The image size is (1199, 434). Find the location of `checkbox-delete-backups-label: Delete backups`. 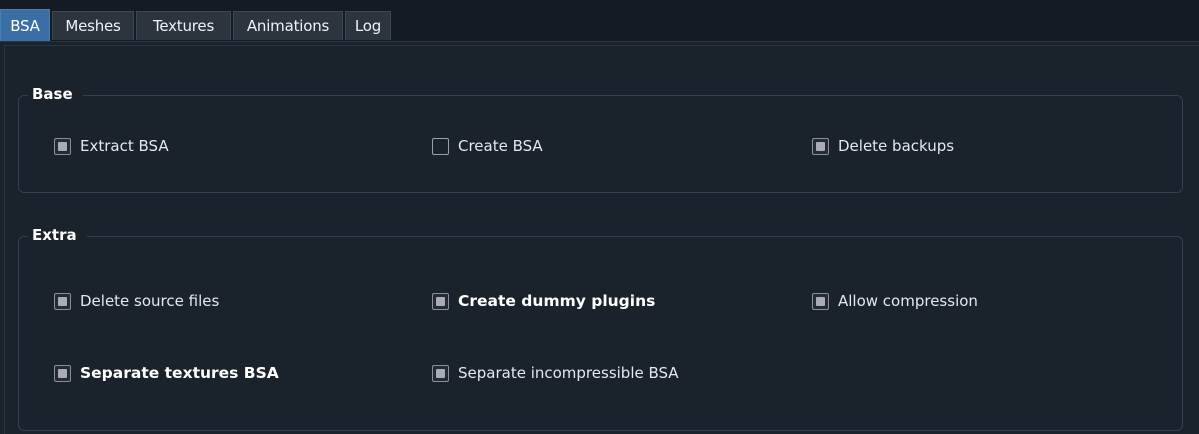

checkbox-delete-backups-label: Delete backups is located at coordinates (896, 146).